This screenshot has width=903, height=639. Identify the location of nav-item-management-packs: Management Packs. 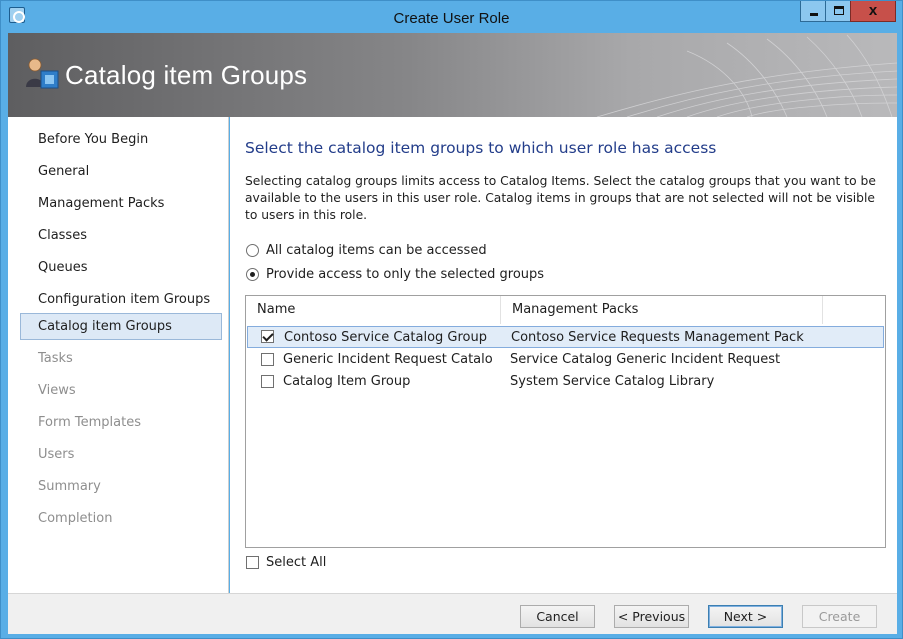
(120, 204).